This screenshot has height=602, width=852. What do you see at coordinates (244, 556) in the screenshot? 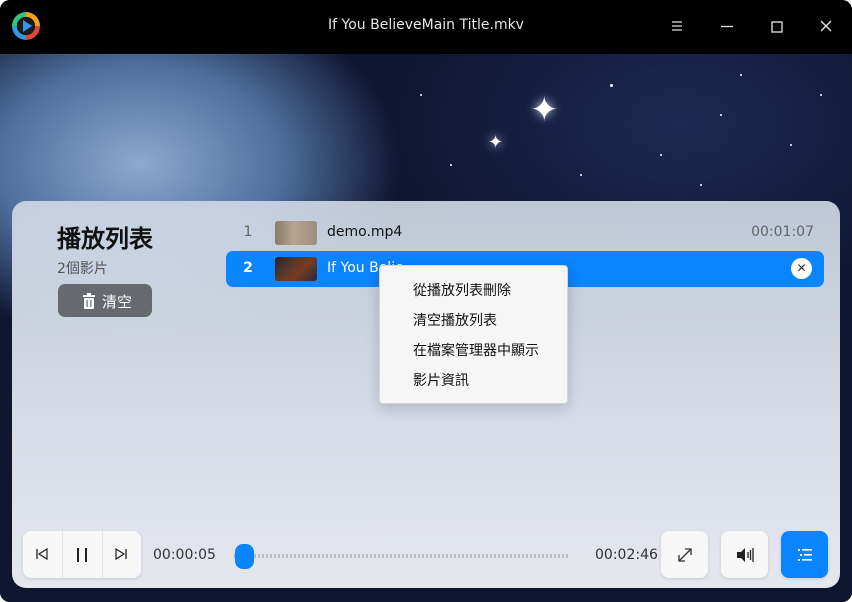
I see `progress-handle` at bounding box center [244, 556].